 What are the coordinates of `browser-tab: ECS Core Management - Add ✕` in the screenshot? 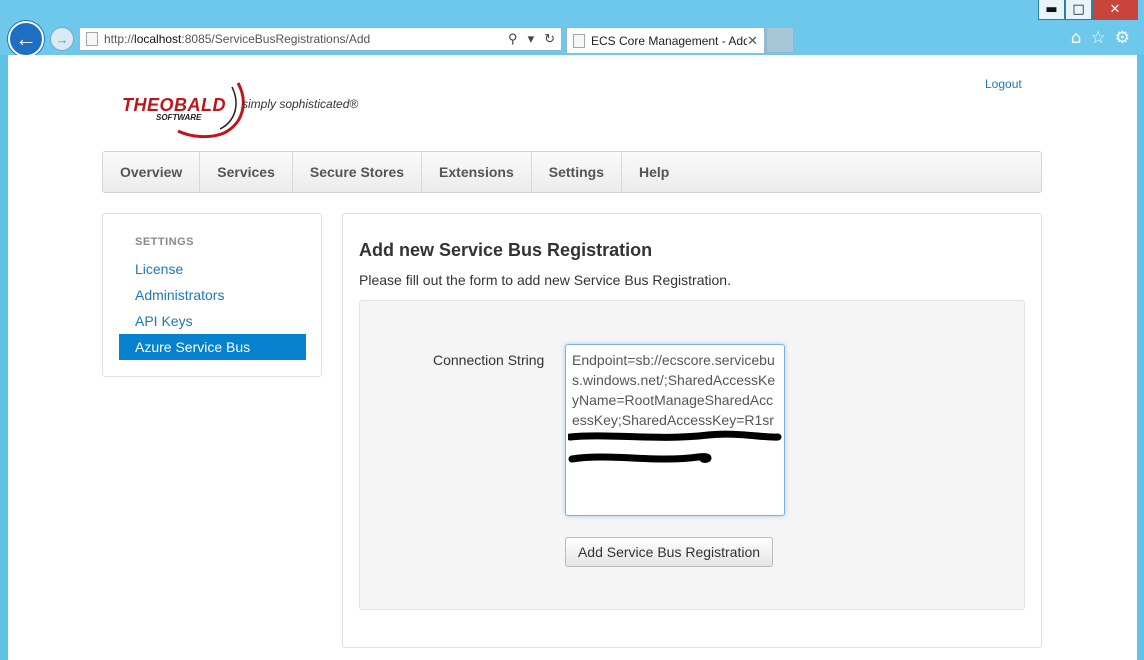 It's located at (665, 40).